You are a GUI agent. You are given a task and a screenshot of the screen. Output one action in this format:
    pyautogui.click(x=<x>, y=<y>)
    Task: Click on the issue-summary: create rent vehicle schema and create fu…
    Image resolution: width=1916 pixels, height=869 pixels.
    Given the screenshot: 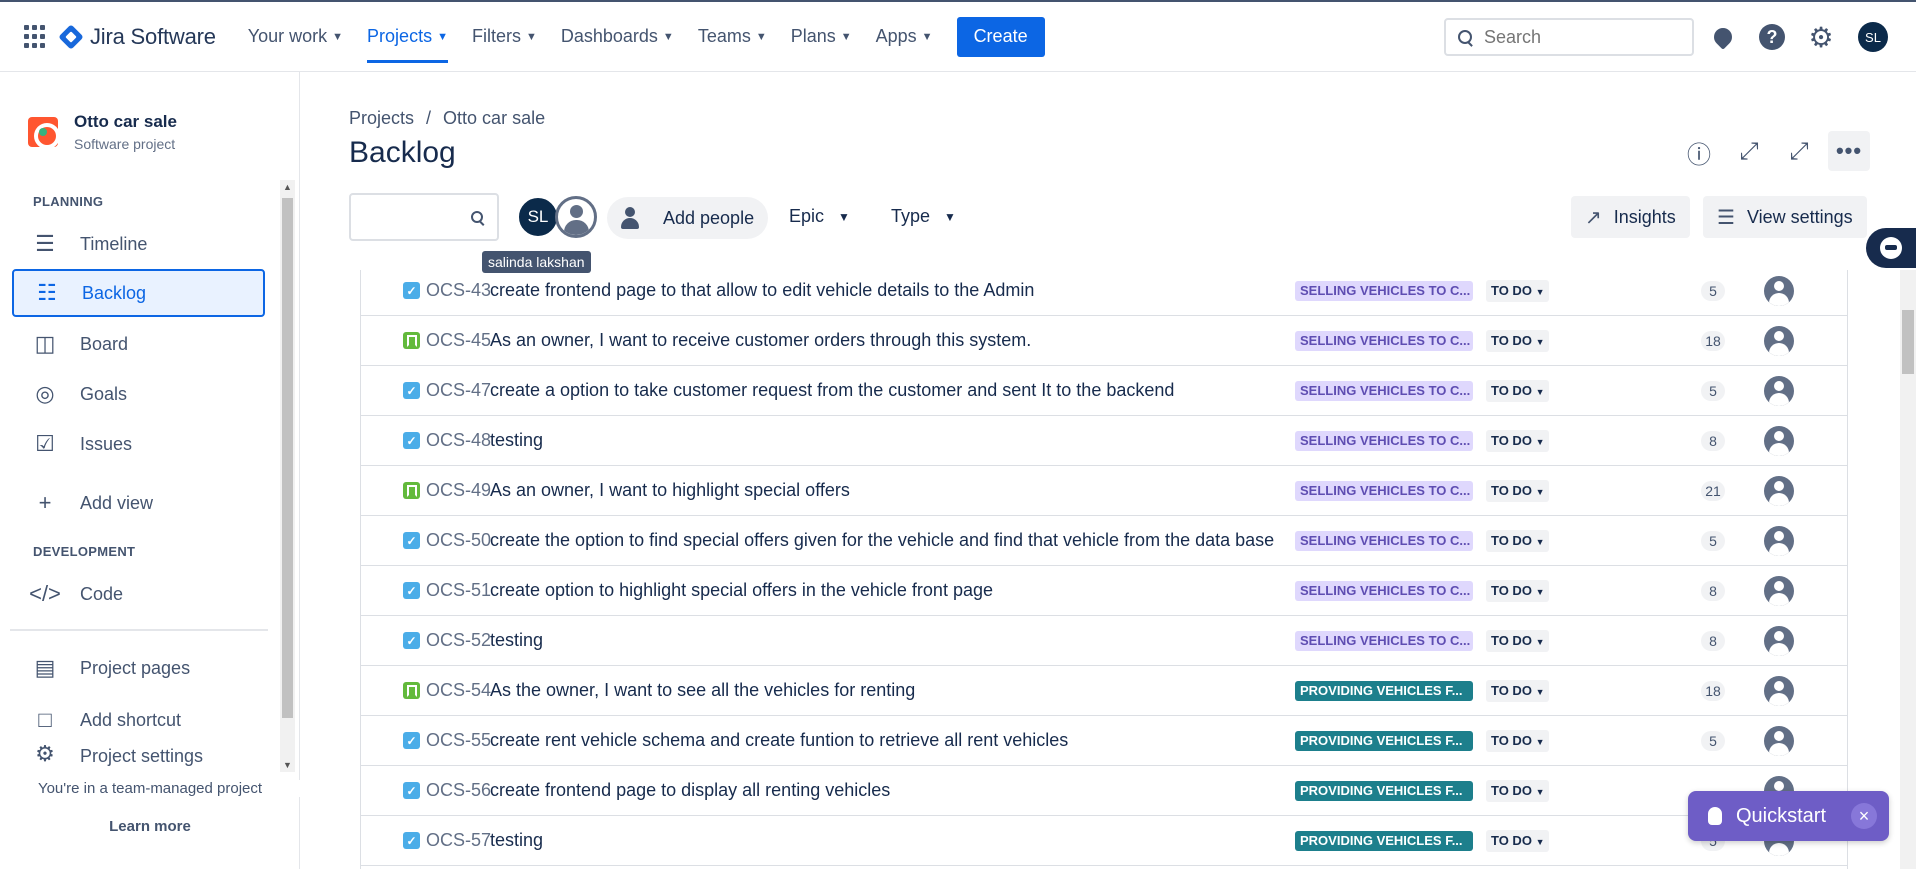 What is the action you would take?
    pyautogui.click(x=779, y=740)
    